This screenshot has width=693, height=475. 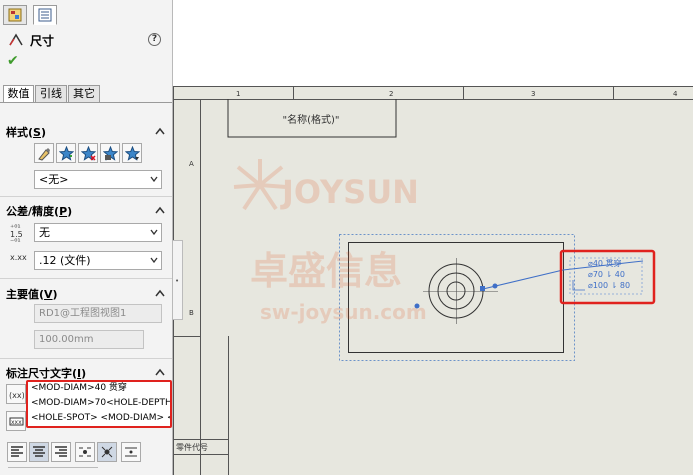 I want to click on collapse-primary-icon, so click(x=160, y=293).